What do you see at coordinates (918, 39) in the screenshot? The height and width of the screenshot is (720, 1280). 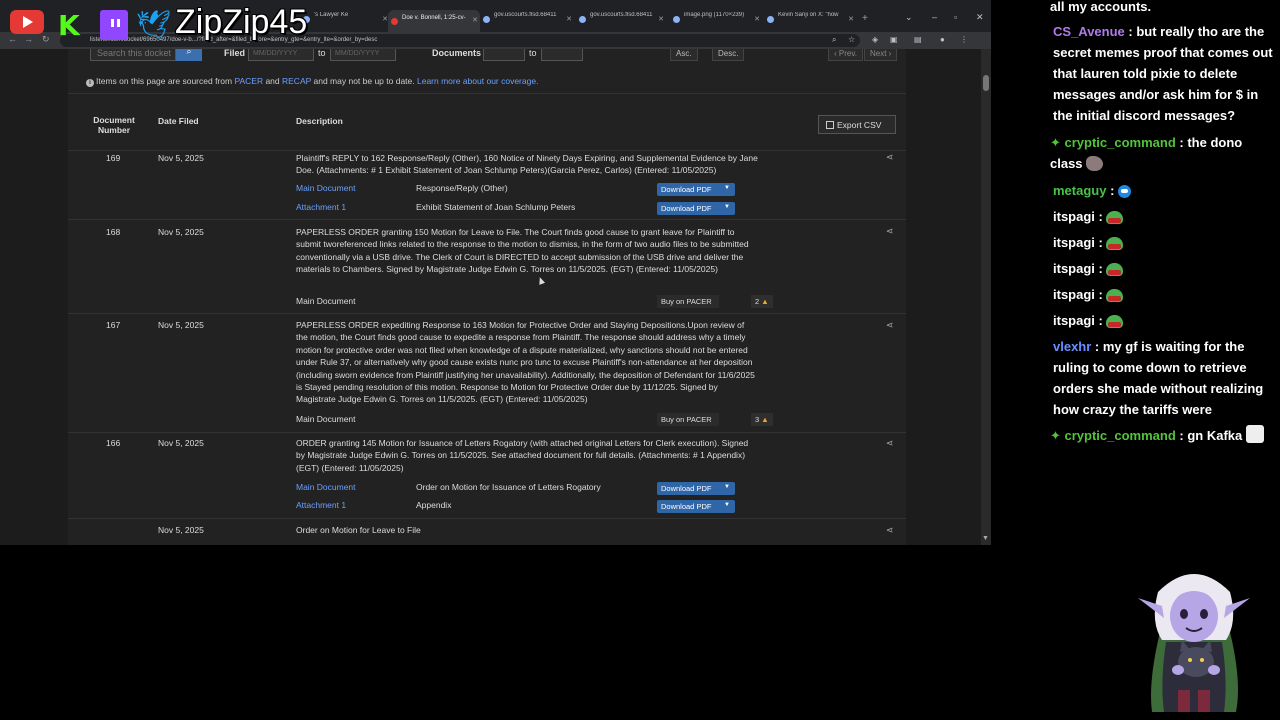 I see `sidepanel-icon: ▤` at bounding box center [918, 39].